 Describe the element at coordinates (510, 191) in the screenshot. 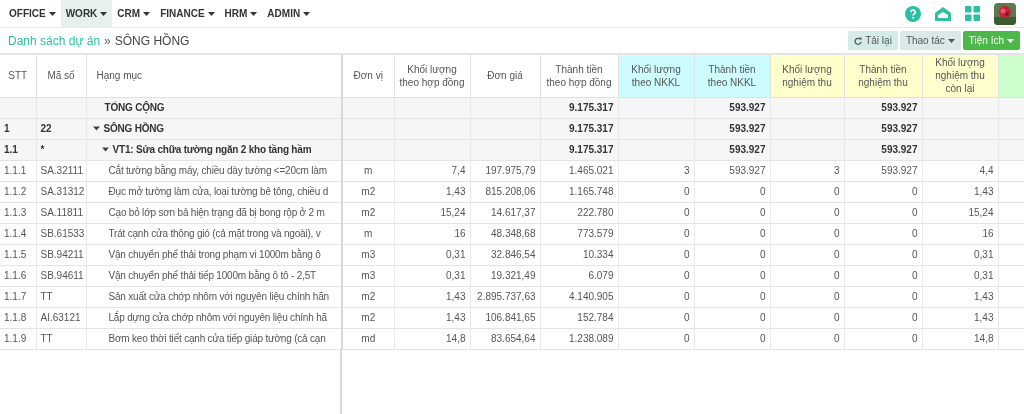

I see `price-cell: 815.208,06` at that location.